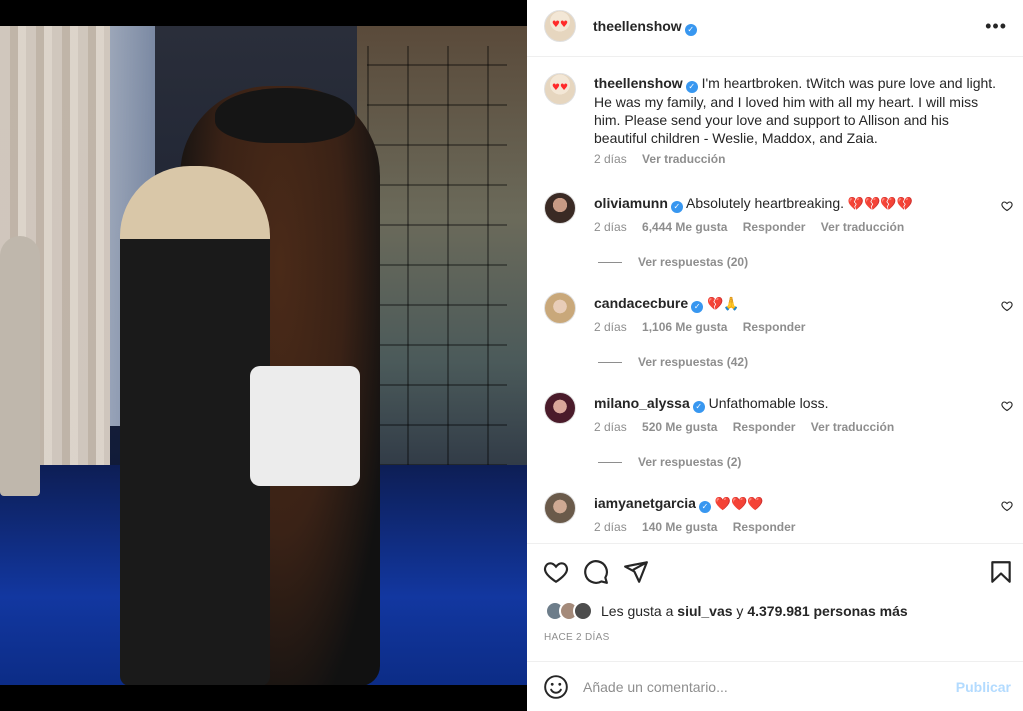 Image resolution: width=1023 pixels, height=711 pixels. What do you see at coordinates (556, 572) in the screenshot?
I see `heart-icon` at bounding box center [556, 572].